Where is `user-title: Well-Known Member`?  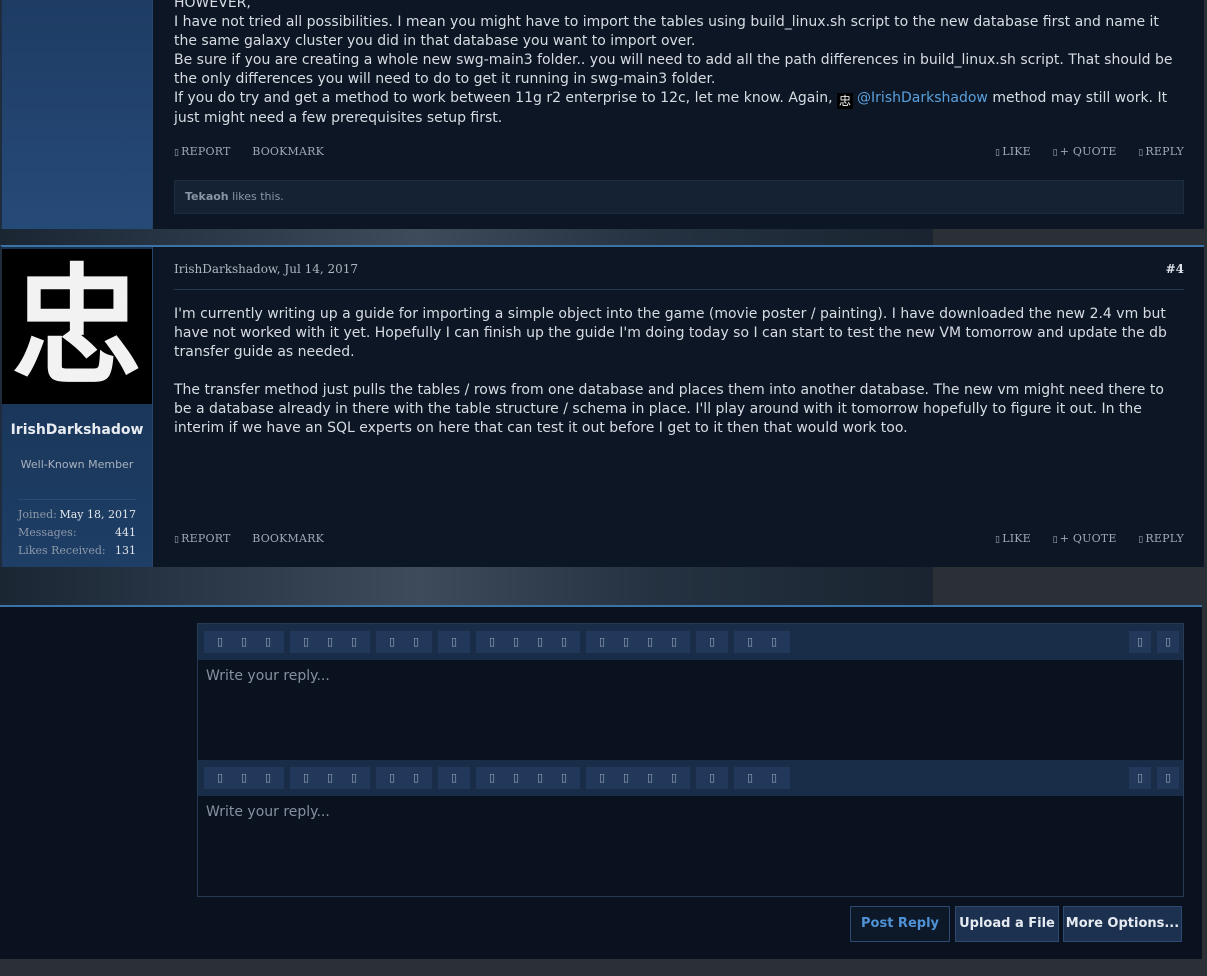 user-title: Well-Known Member is located at coordinates (77, 464).